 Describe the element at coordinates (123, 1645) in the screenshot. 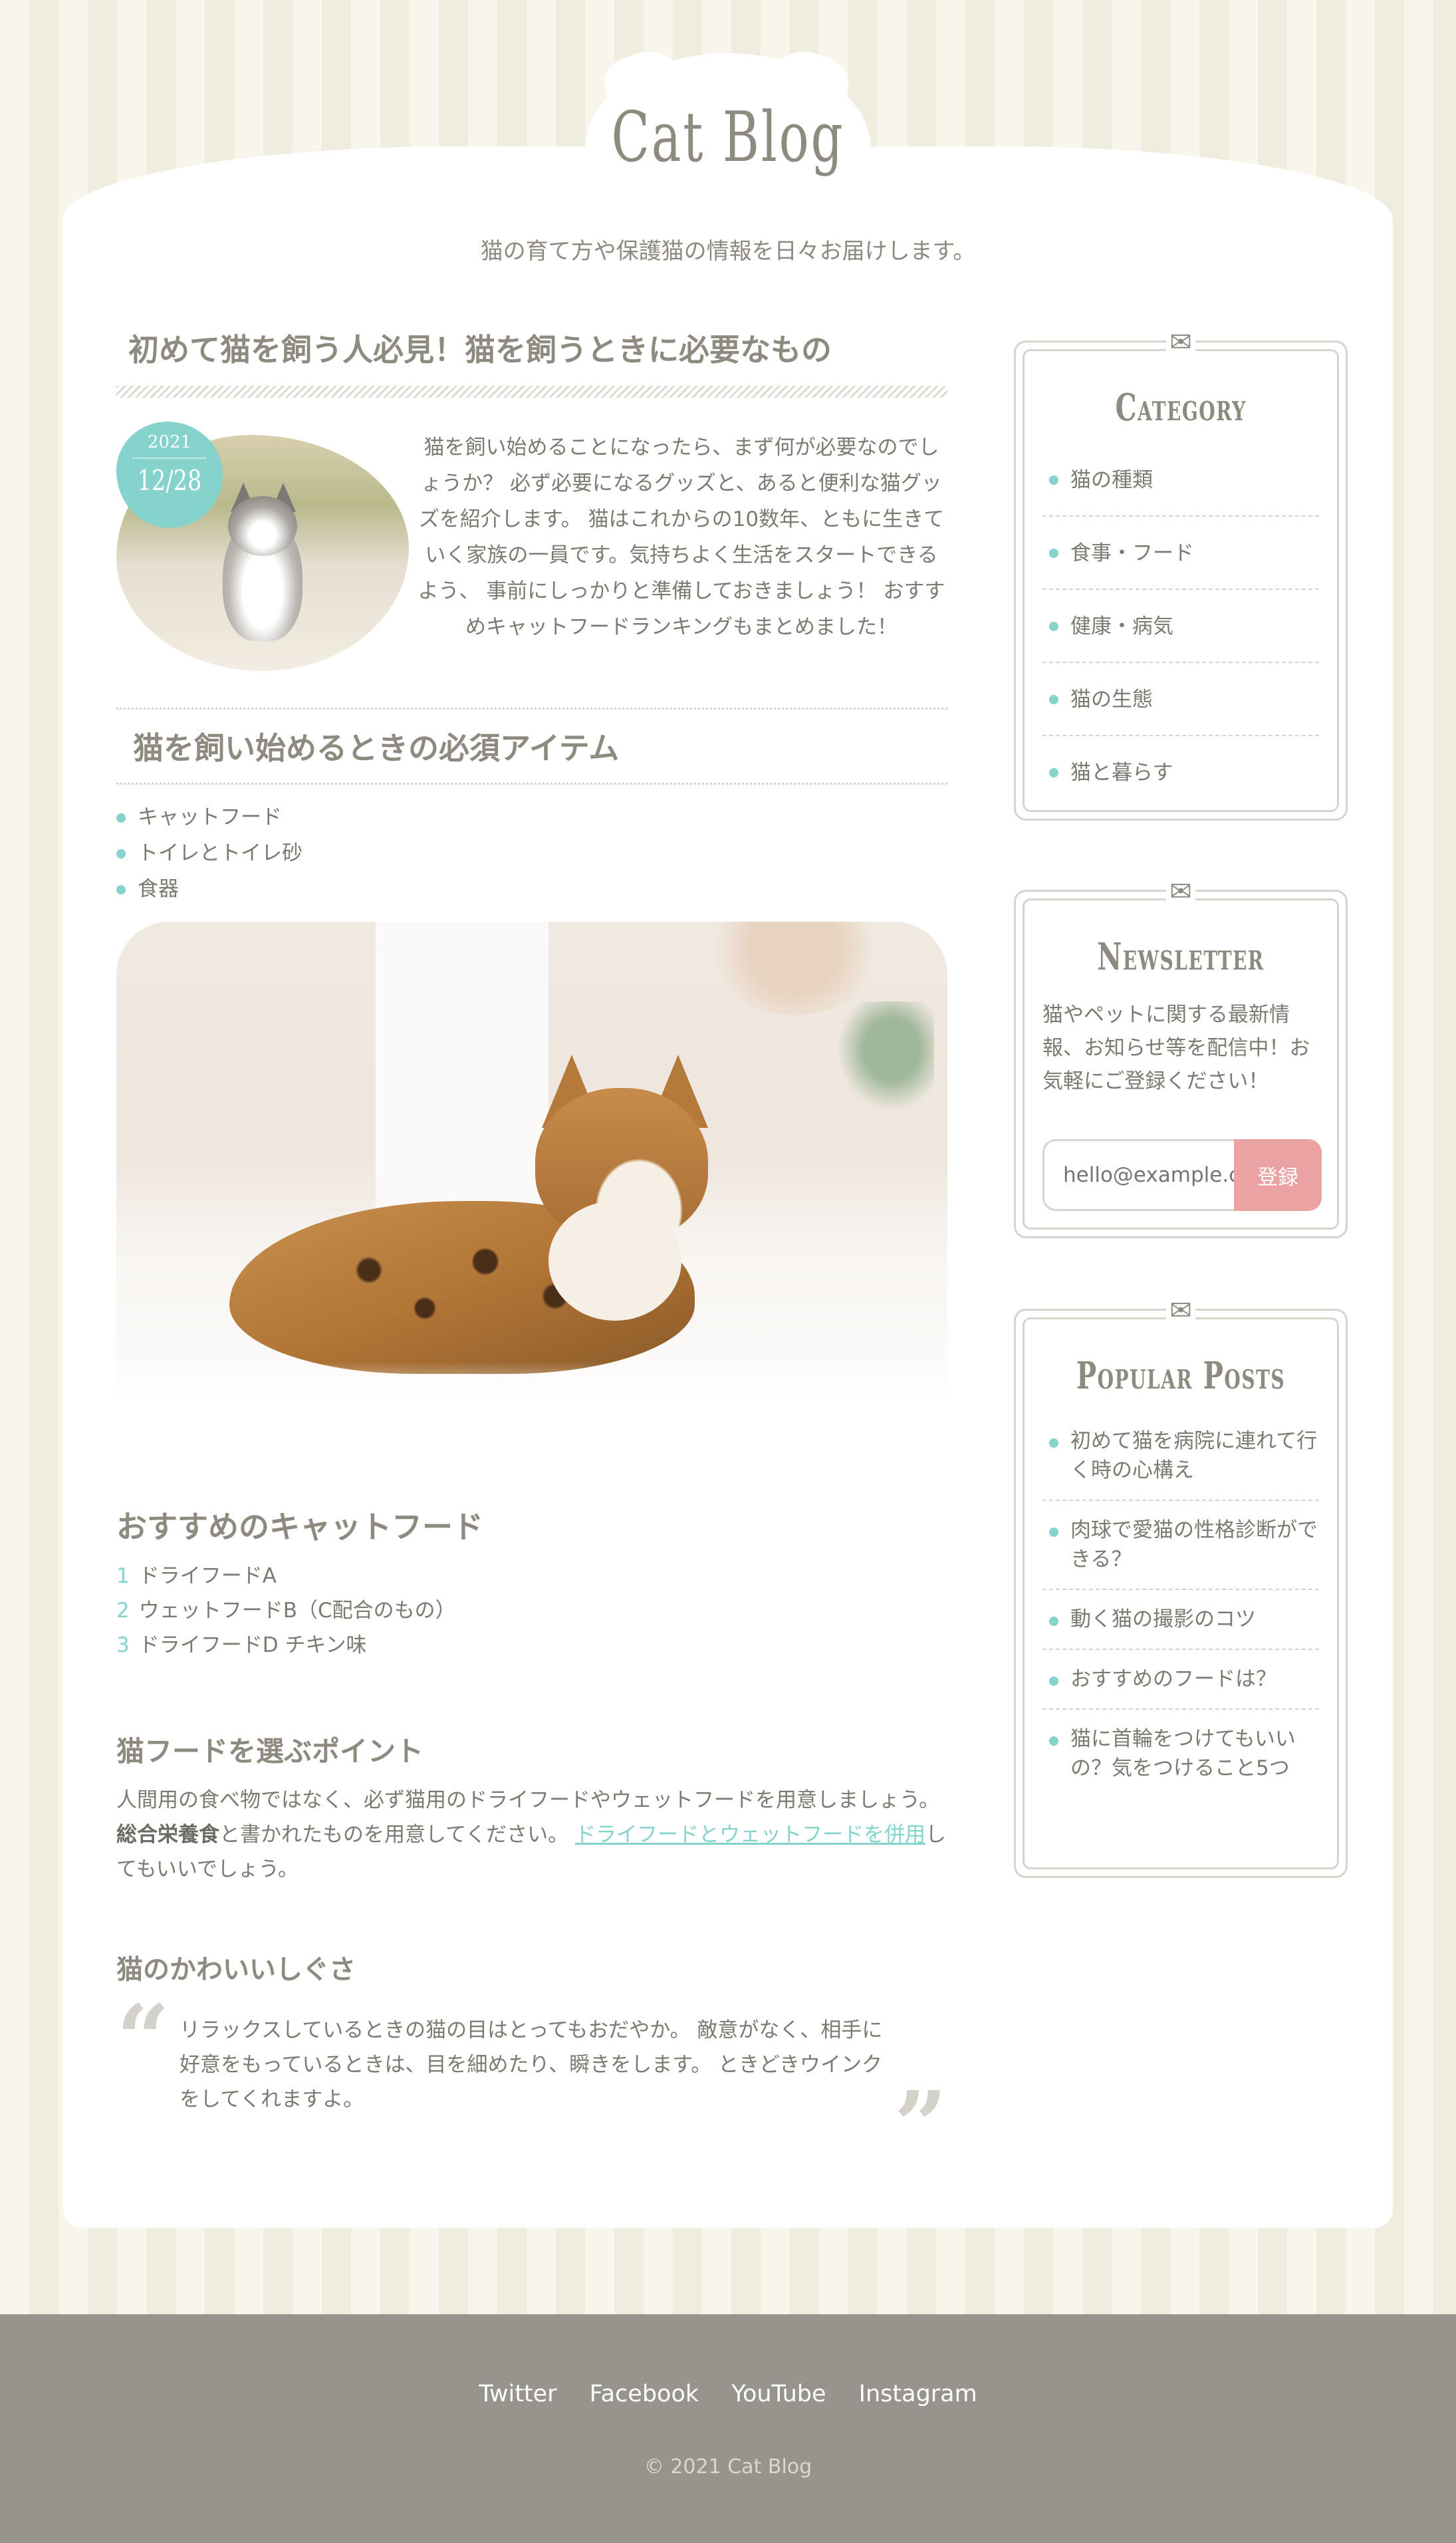

I see `list-number: 3` at that location.